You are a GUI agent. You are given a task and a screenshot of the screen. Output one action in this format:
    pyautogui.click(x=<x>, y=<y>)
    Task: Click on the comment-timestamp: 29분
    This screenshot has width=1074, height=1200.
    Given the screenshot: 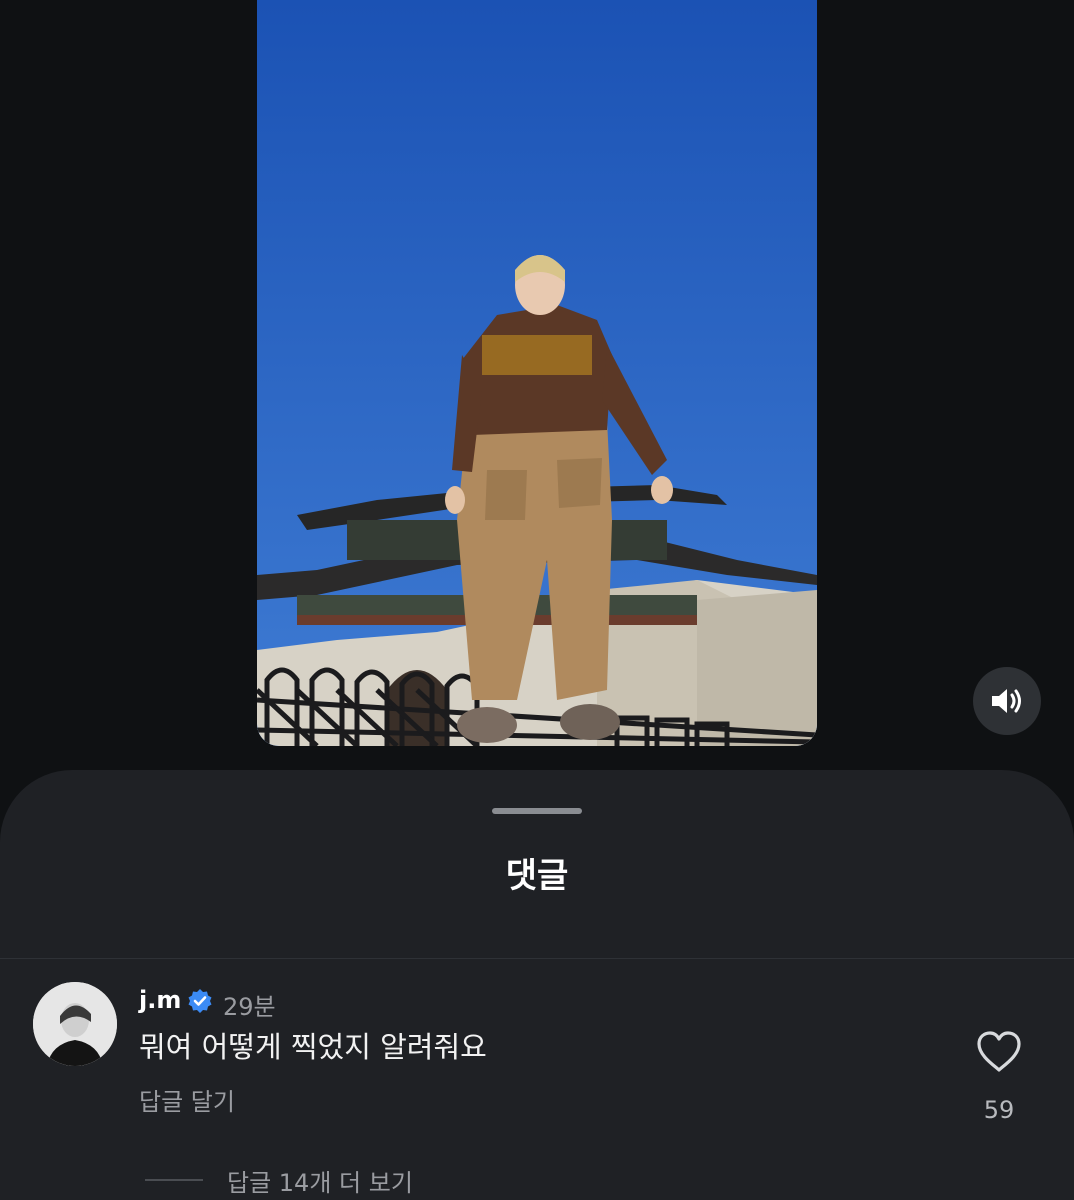 What is the action you would take?
    pyautogui.click(x=249, y=1007)
    